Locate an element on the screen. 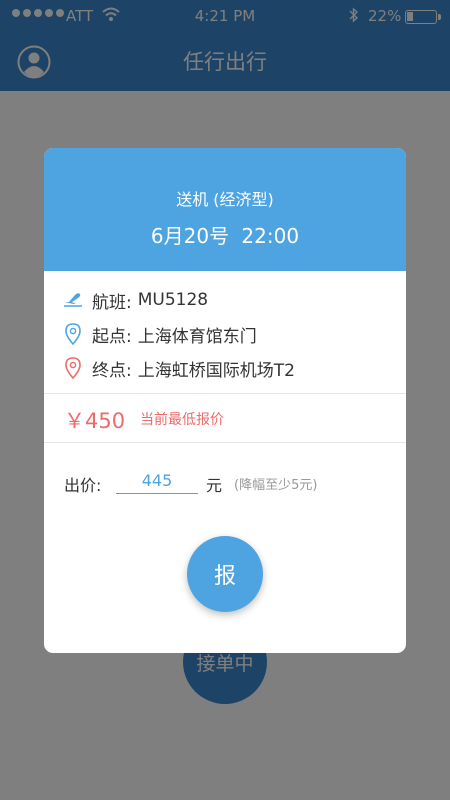  destination-label: 终点: is located at coordinates (112, 370).